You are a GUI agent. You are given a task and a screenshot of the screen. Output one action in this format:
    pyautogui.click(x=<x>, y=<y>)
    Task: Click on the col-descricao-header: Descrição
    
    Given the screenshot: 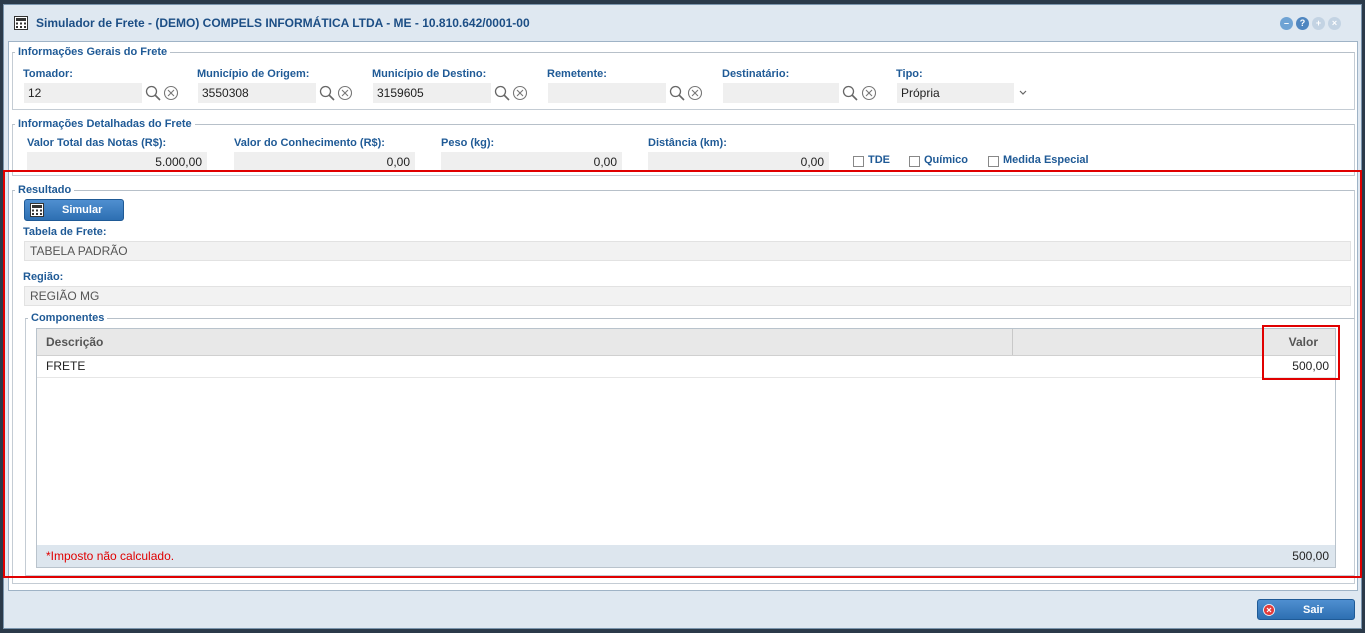 What is the action you would take?
    pyautogui.click(x=74, y=342)
    